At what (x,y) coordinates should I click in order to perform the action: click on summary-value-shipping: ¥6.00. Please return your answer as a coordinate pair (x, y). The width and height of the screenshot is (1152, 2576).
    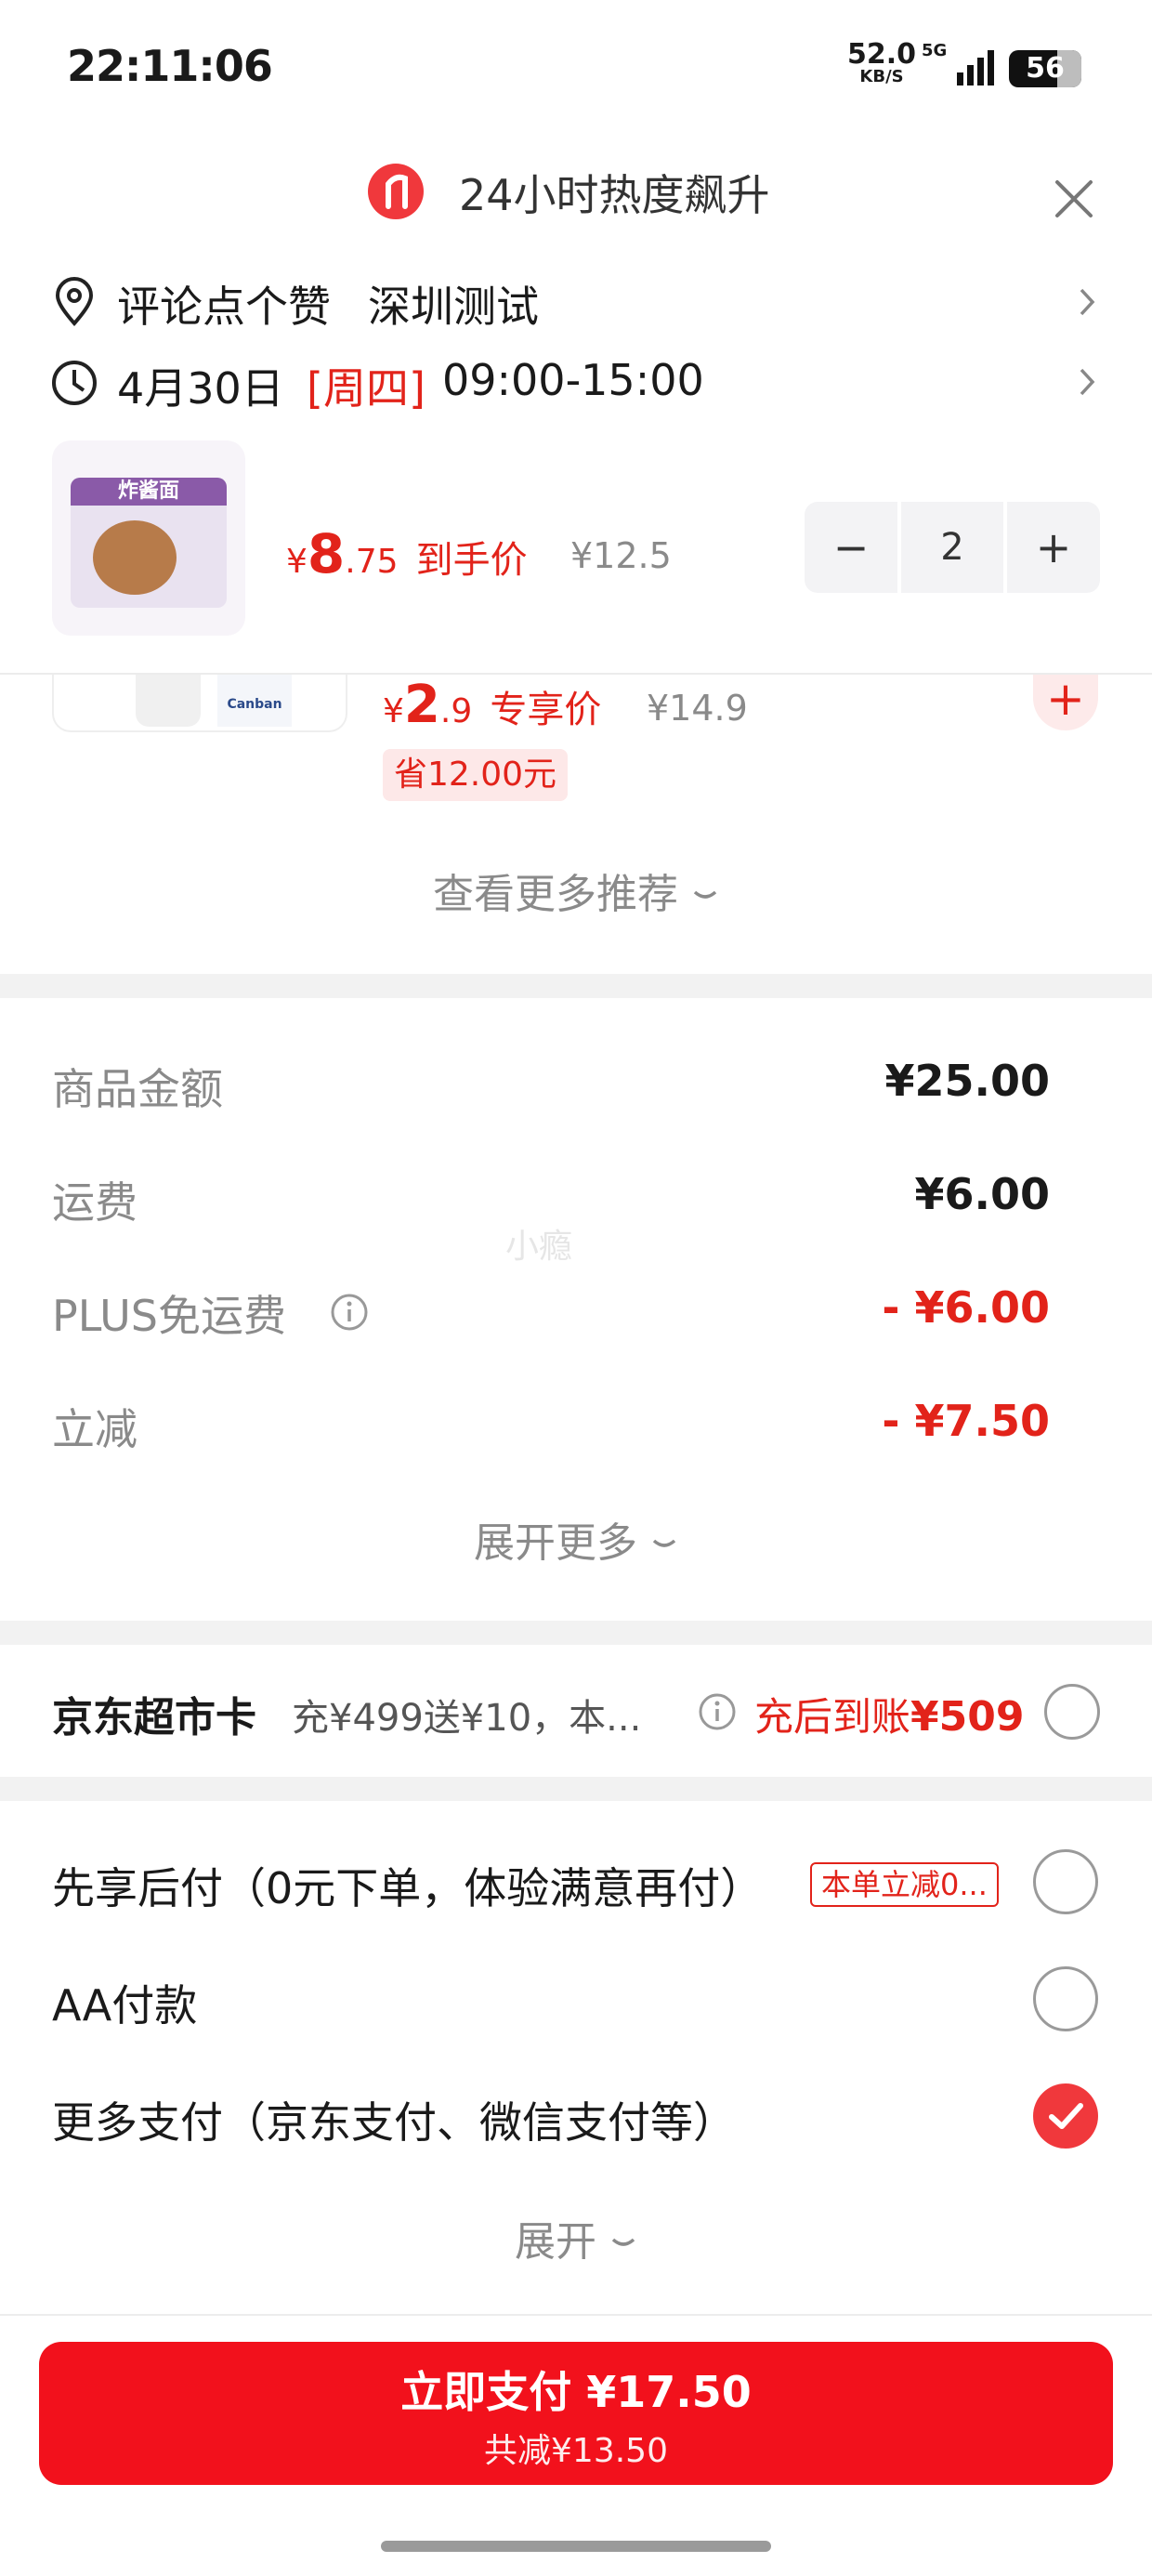
    Looking at the image, I should click on (982, 1194).